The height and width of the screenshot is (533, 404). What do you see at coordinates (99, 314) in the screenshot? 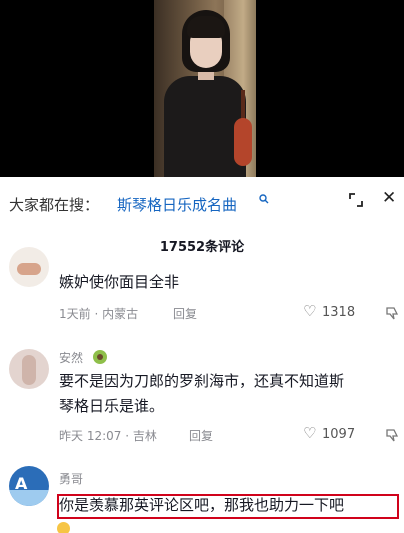
I see `comment-meta: 1天前 · 内蒙古` at bounding box center [99, 314].